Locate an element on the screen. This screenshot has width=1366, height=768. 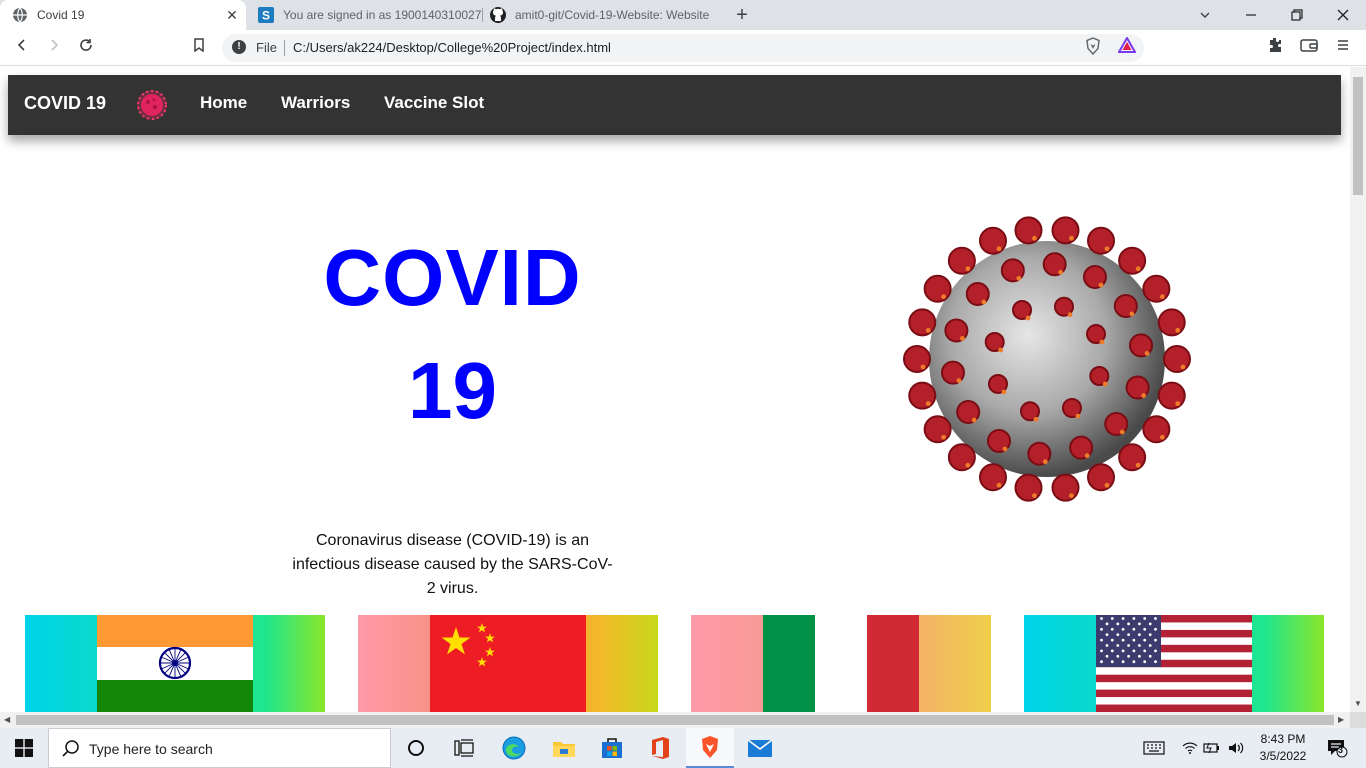
tab-title: amit0-git/Covid-19-Website: Website is located at coordinates (612, 15).